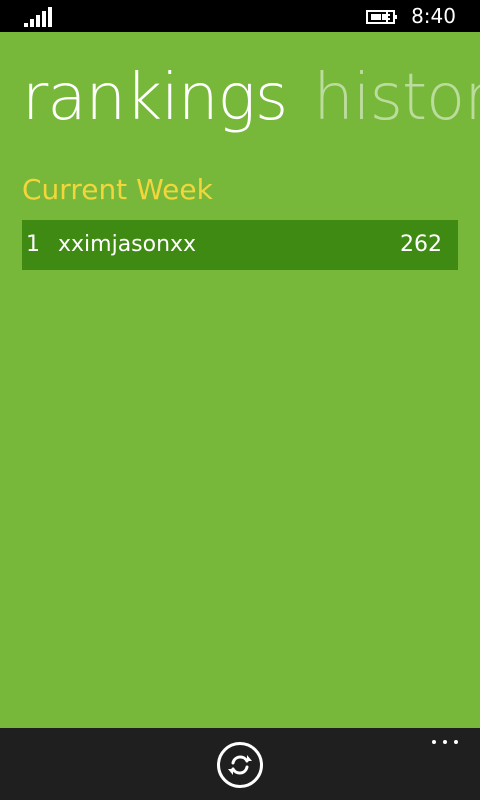  I want to click on player-score: 262, so click(421, 244).